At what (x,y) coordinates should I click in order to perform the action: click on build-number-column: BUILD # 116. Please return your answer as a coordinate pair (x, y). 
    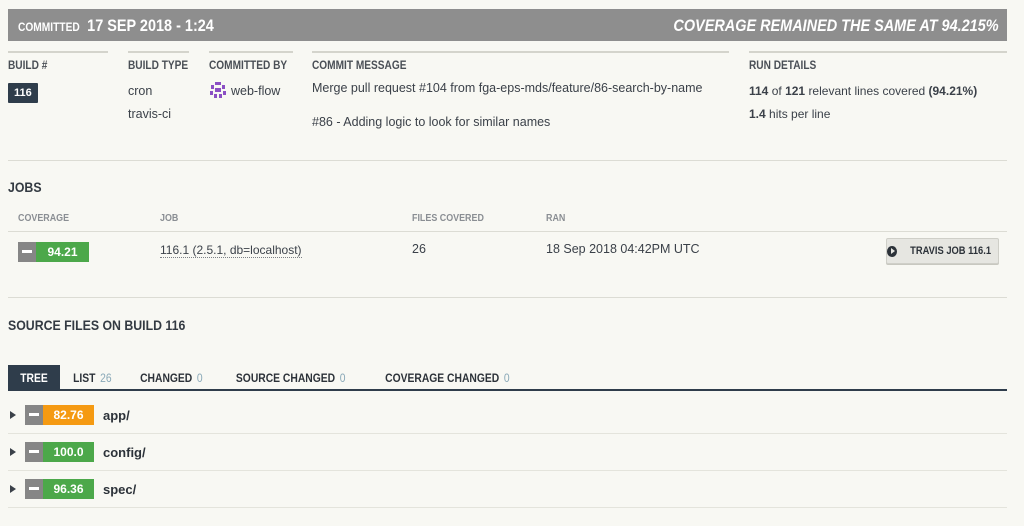
    Looking at the image, I should click on (58, 77).